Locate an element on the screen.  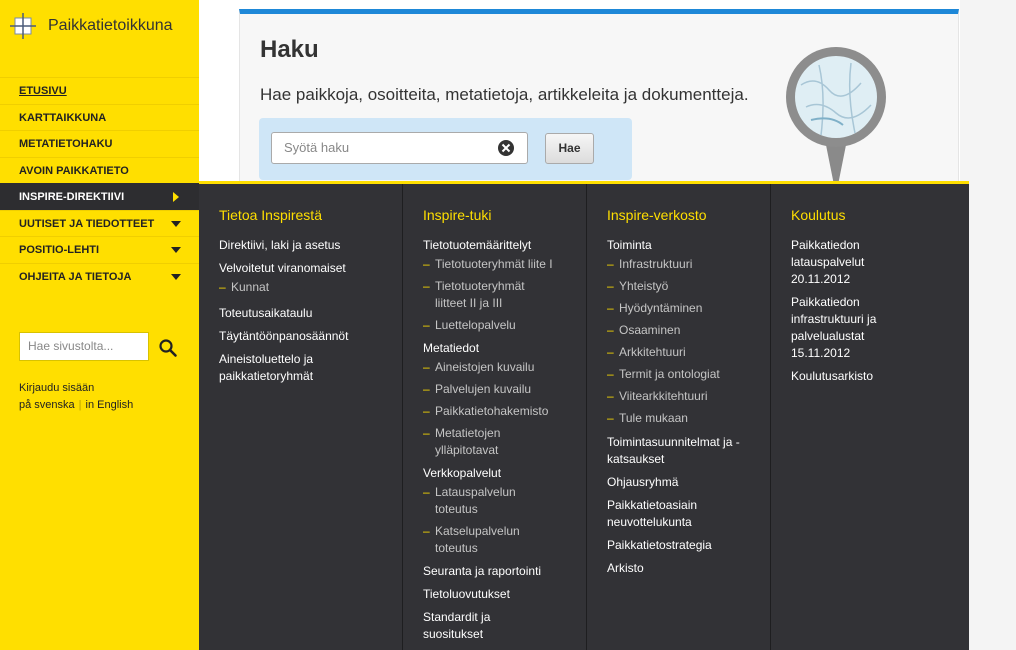
nav-item-label: Uutiset ja tiedotteet is located at coordinates (87, 223).